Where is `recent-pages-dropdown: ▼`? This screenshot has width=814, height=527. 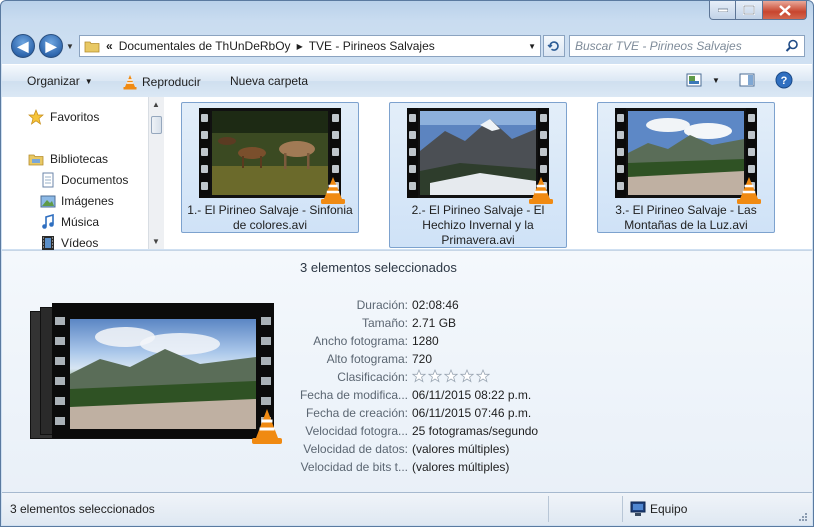
recent-pages-dropdown: ▼ is located at coordinates (70, 46).